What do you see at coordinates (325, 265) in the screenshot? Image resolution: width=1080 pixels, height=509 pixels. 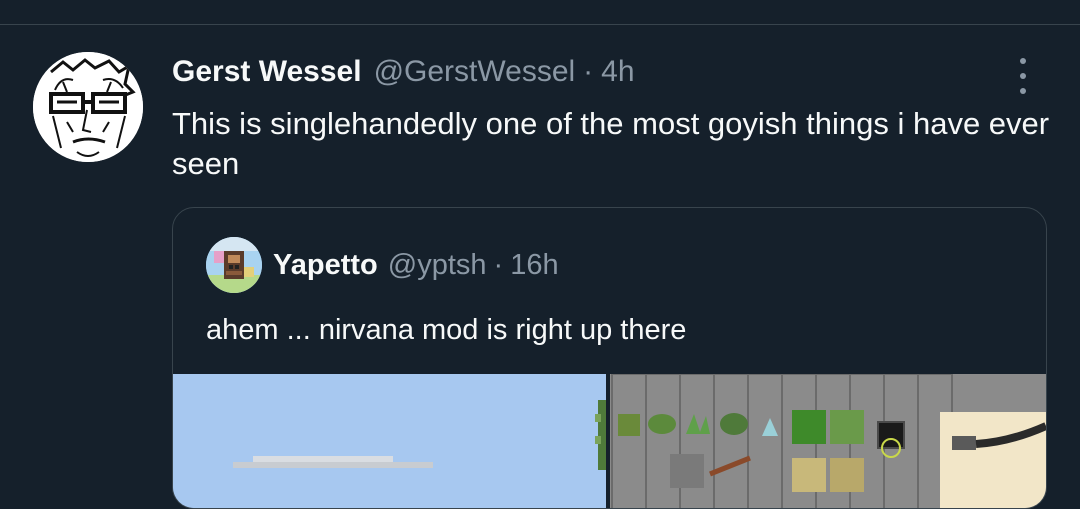 I see `quoted-author-name: Yapetto` at bounding box center [325, 265].